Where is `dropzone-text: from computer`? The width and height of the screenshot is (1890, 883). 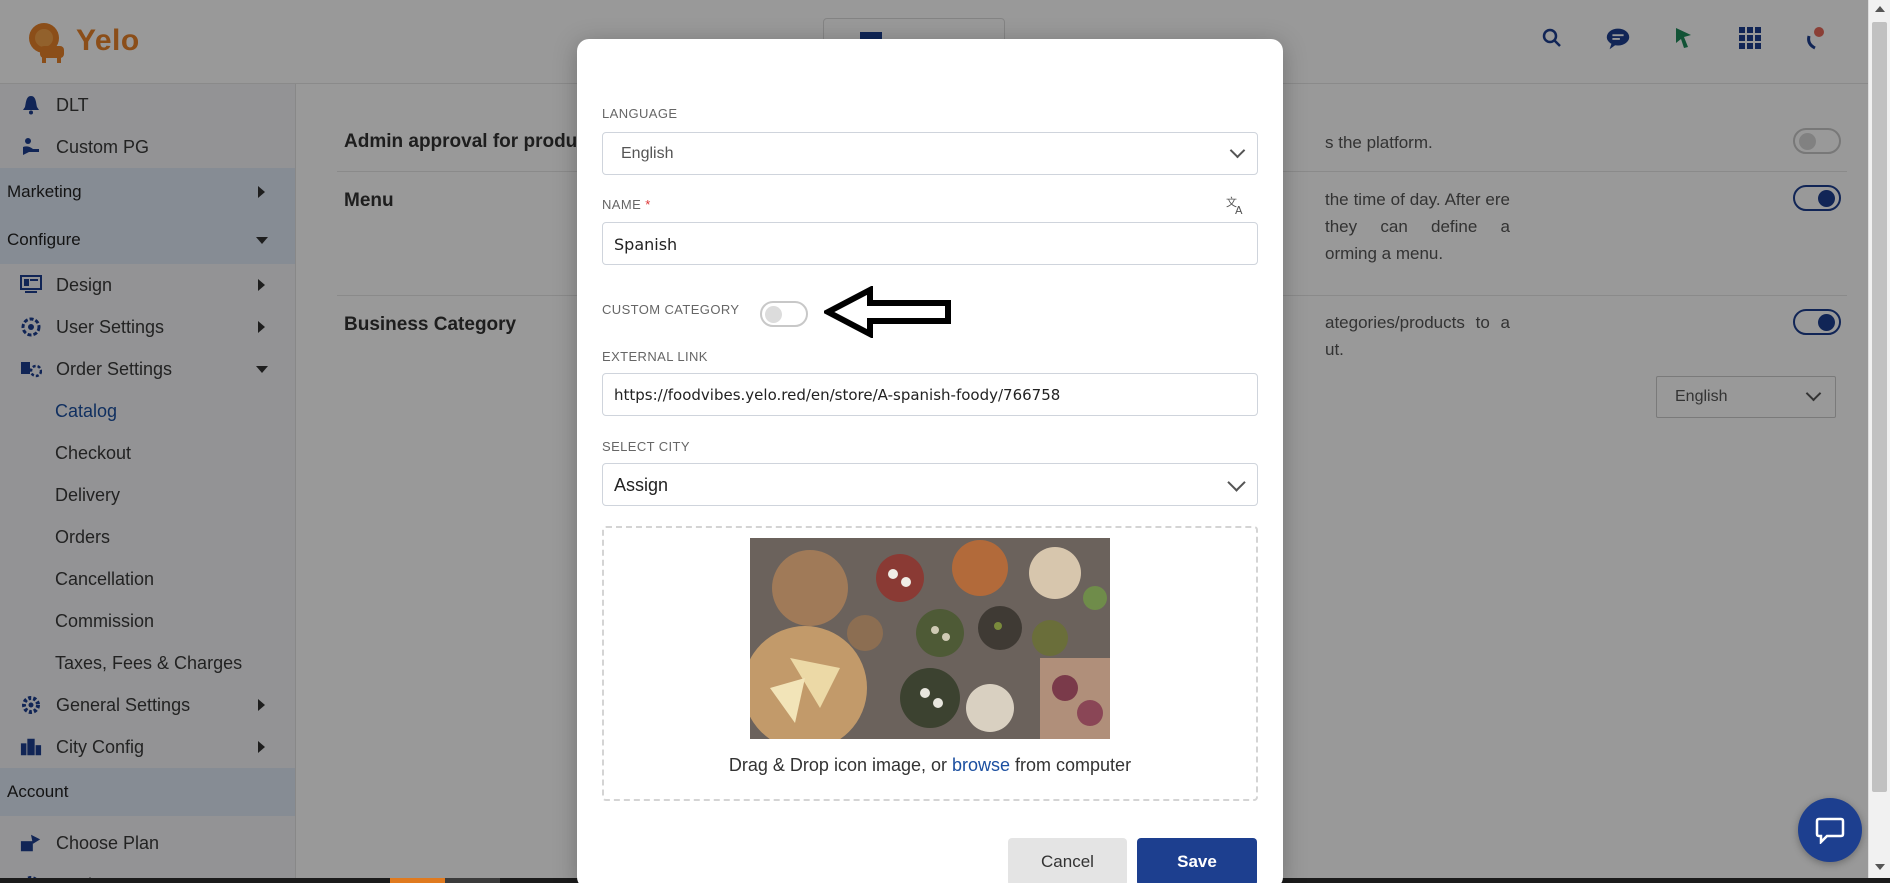
dropzone-text: from computer is located at coordinates (1071, 765).